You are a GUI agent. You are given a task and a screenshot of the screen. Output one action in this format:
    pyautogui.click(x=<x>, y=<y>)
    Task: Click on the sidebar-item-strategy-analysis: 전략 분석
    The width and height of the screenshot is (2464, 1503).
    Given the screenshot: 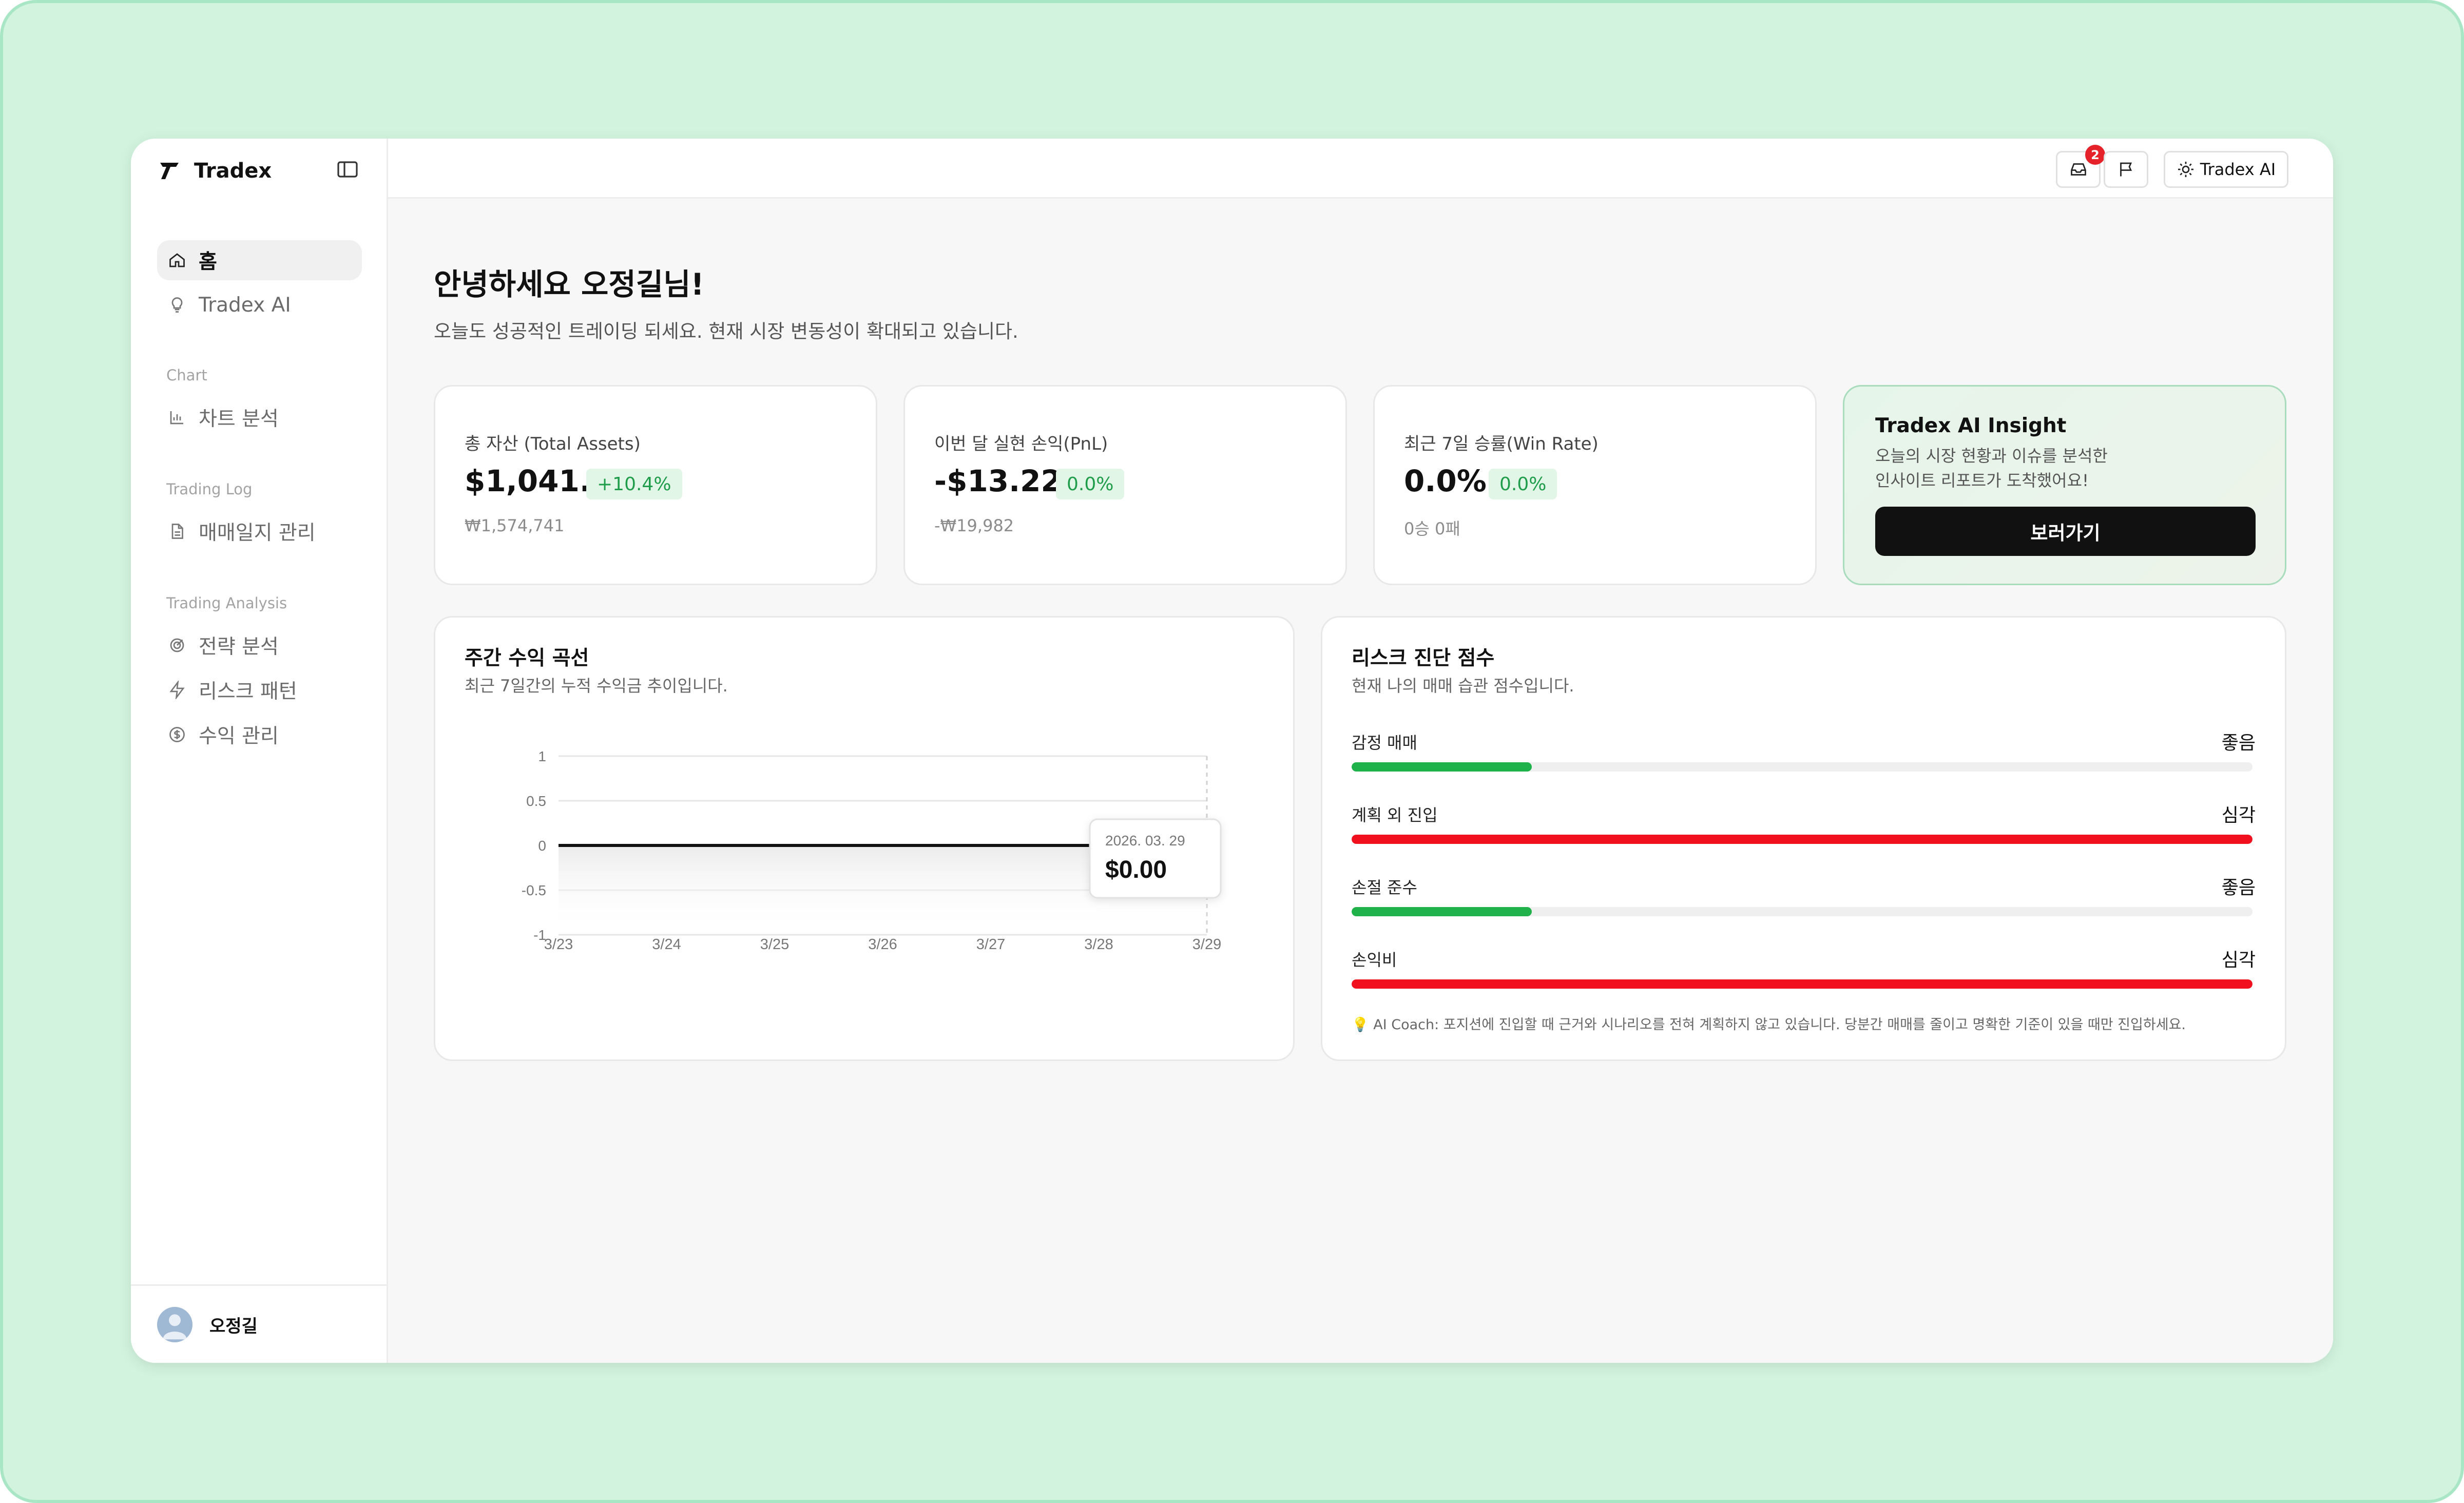 What is the action you would take?
    pyautogui.click(x=259, y=645)
    